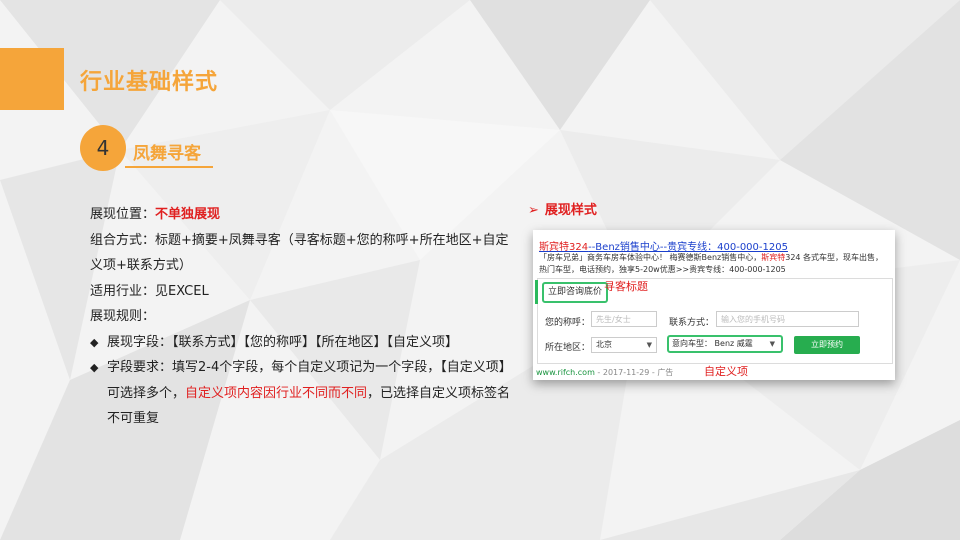  Describe the element at coordinates (188, 214) in the screenshot. I see `position-value: 不单独展现` at that location.